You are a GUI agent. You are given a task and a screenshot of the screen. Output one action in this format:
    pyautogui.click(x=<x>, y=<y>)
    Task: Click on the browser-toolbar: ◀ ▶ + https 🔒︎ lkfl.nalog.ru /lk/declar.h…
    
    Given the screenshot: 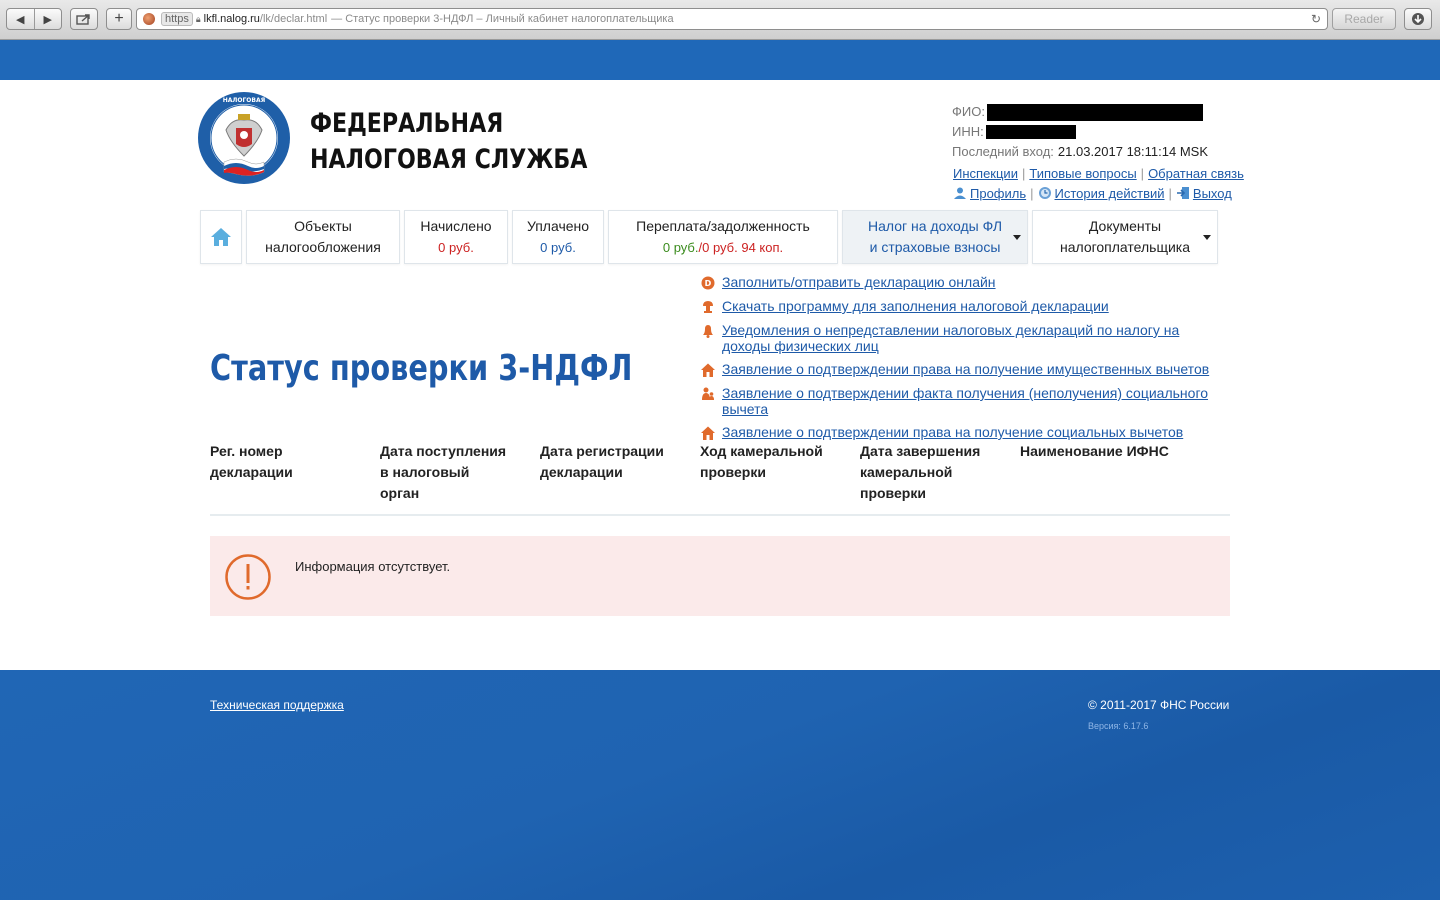 What is the action you would take?
    pyautogui.click(x=720, y=20)
    